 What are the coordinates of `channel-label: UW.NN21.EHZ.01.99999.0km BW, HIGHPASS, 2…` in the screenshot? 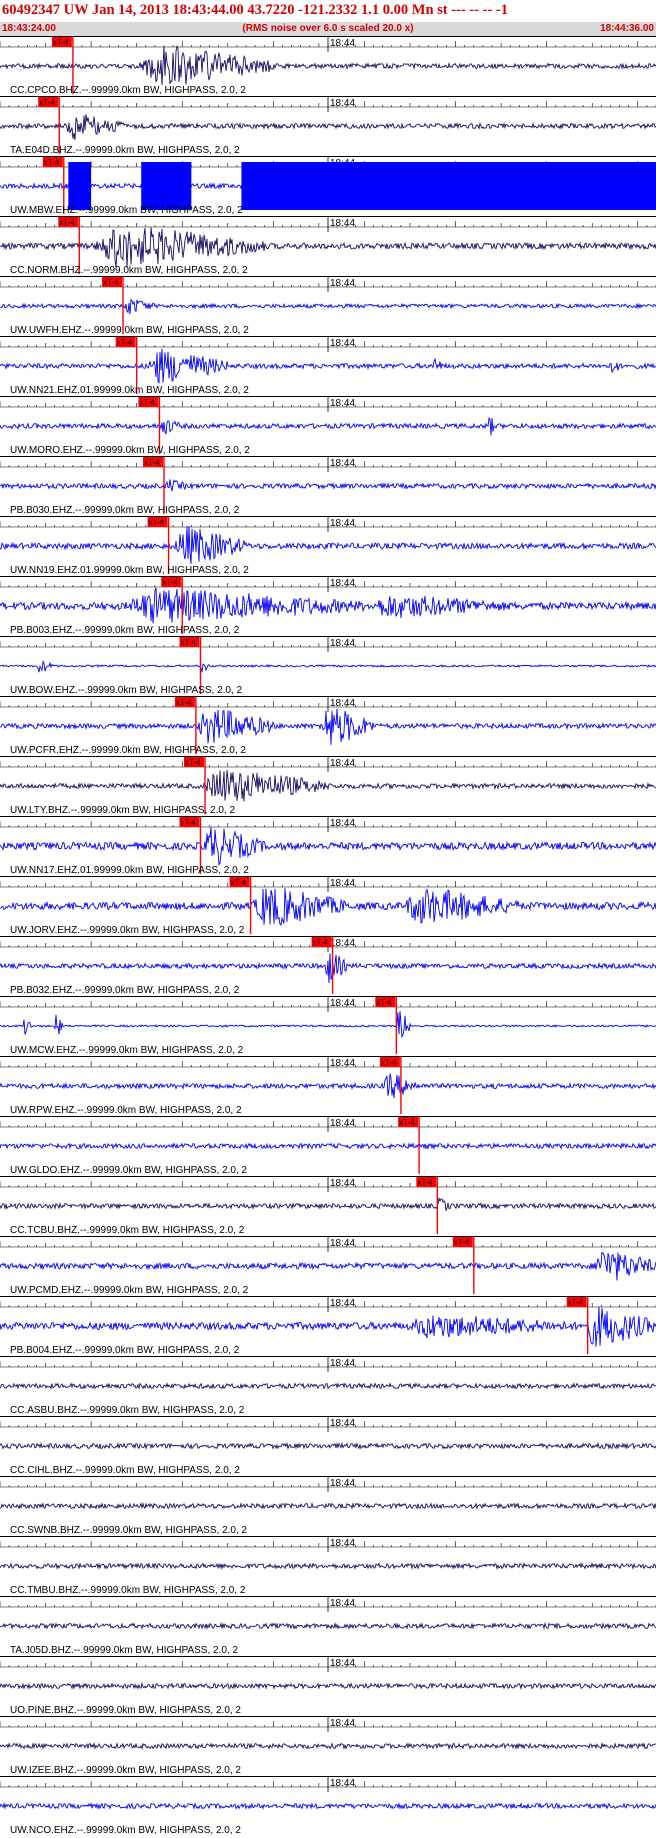 It's located at (129, 390).